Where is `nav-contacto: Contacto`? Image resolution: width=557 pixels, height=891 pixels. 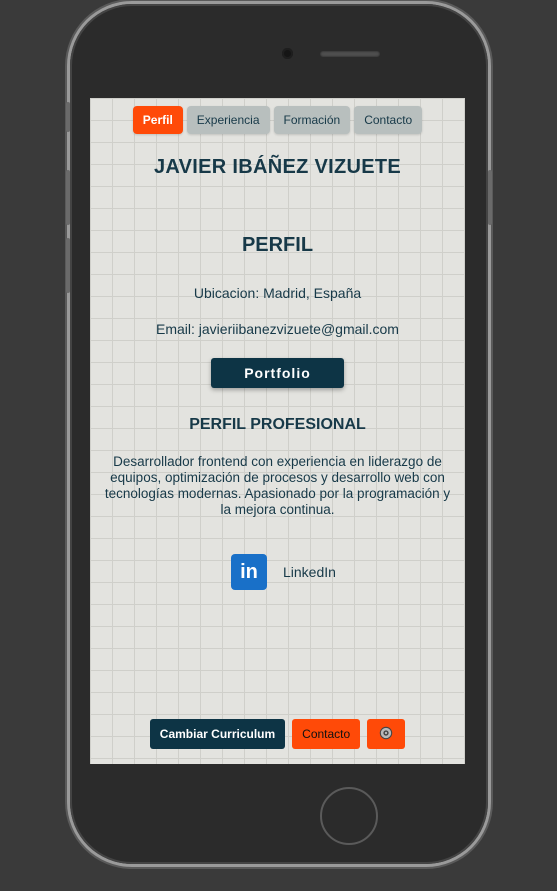 nav-contacto: Contacto is located at coordinates (388, 120).